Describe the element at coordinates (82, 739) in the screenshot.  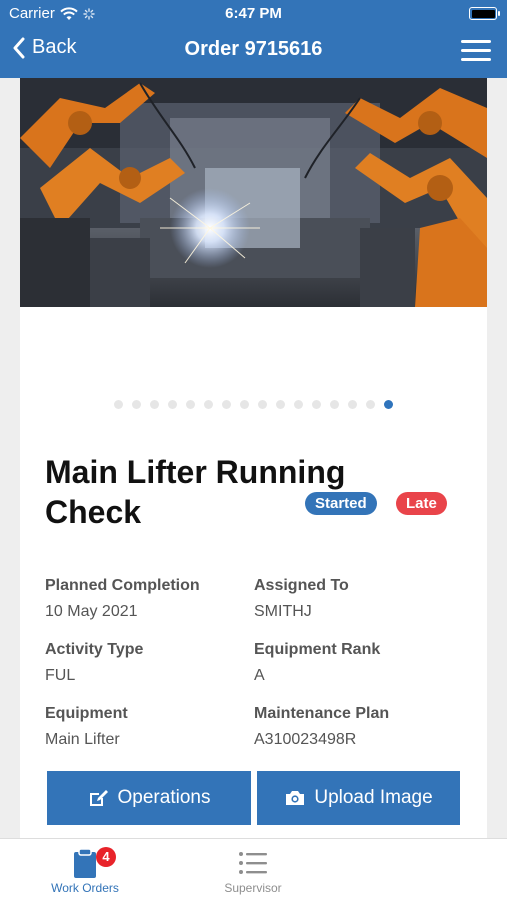
I see `equipment-value: Main Lifter` at that location.